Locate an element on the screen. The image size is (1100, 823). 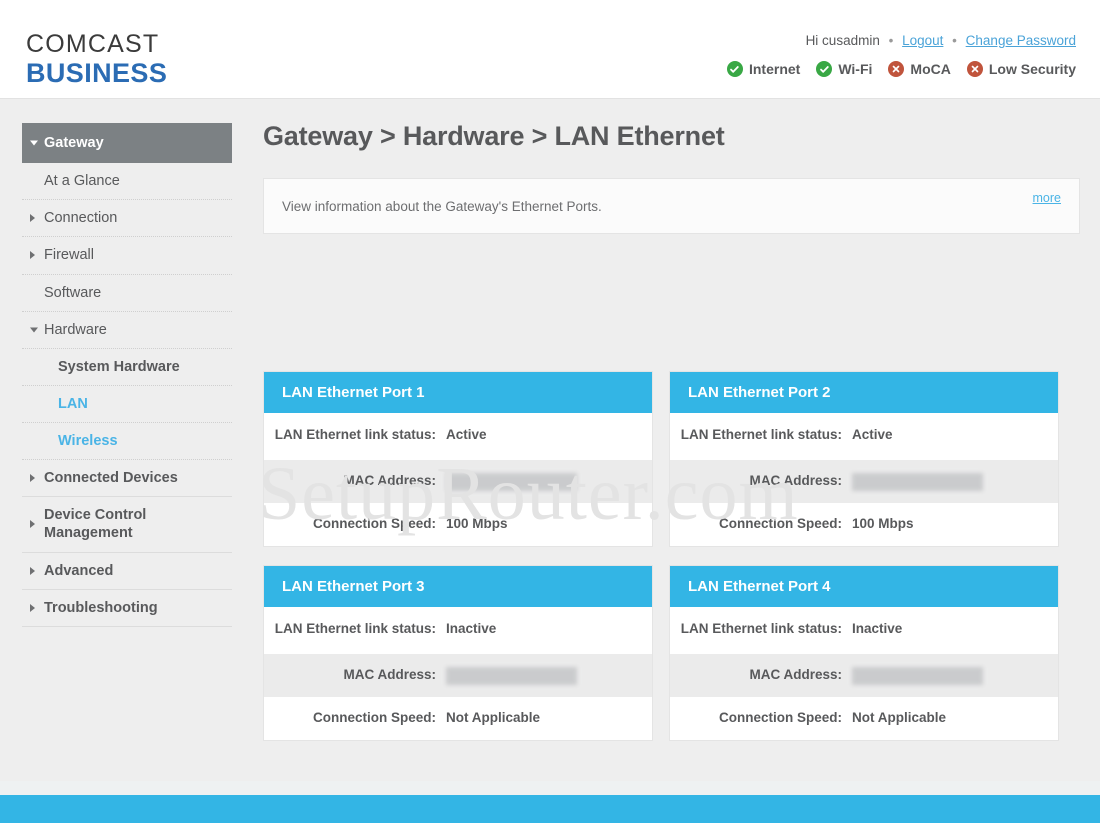
sidebar-label-gateway: Gateway is located at coordinates (74, 143).